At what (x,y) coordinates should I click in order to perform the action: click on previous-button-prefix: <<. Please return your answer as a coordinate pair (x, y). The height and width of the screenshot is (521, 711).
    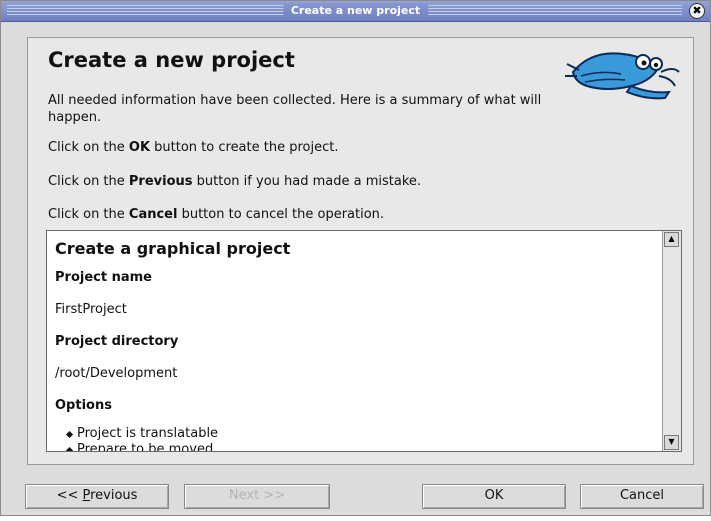
    Looking at the image, I should click on (69, 495).